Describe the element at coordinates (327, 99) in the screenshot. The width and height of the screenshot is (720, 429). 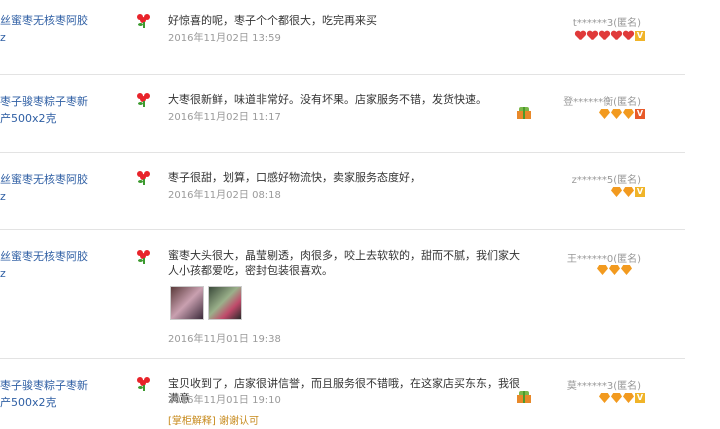
I see `review-comment: 大枣很新鲜，味道非常好。没有坏果。店家服务不错，发货快速。` at that location.